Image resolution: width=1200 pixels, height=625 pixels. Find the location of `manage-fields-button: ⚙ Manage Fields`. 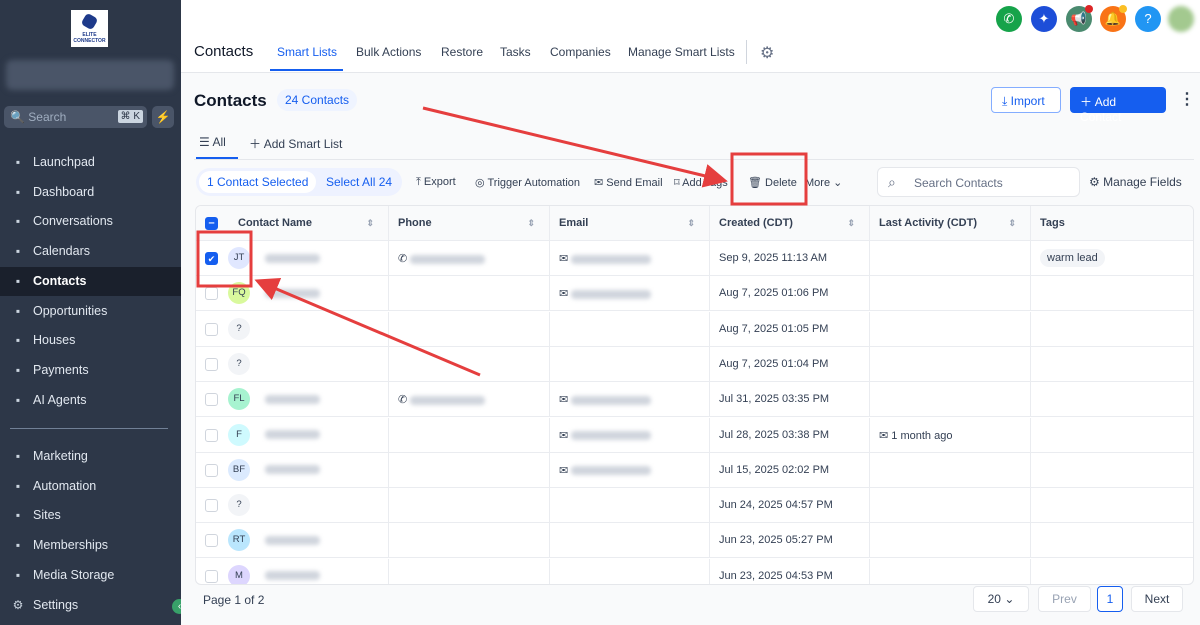

manage-fields-button: ⚙ Manage Fields is located at coordinates (1135, 182).